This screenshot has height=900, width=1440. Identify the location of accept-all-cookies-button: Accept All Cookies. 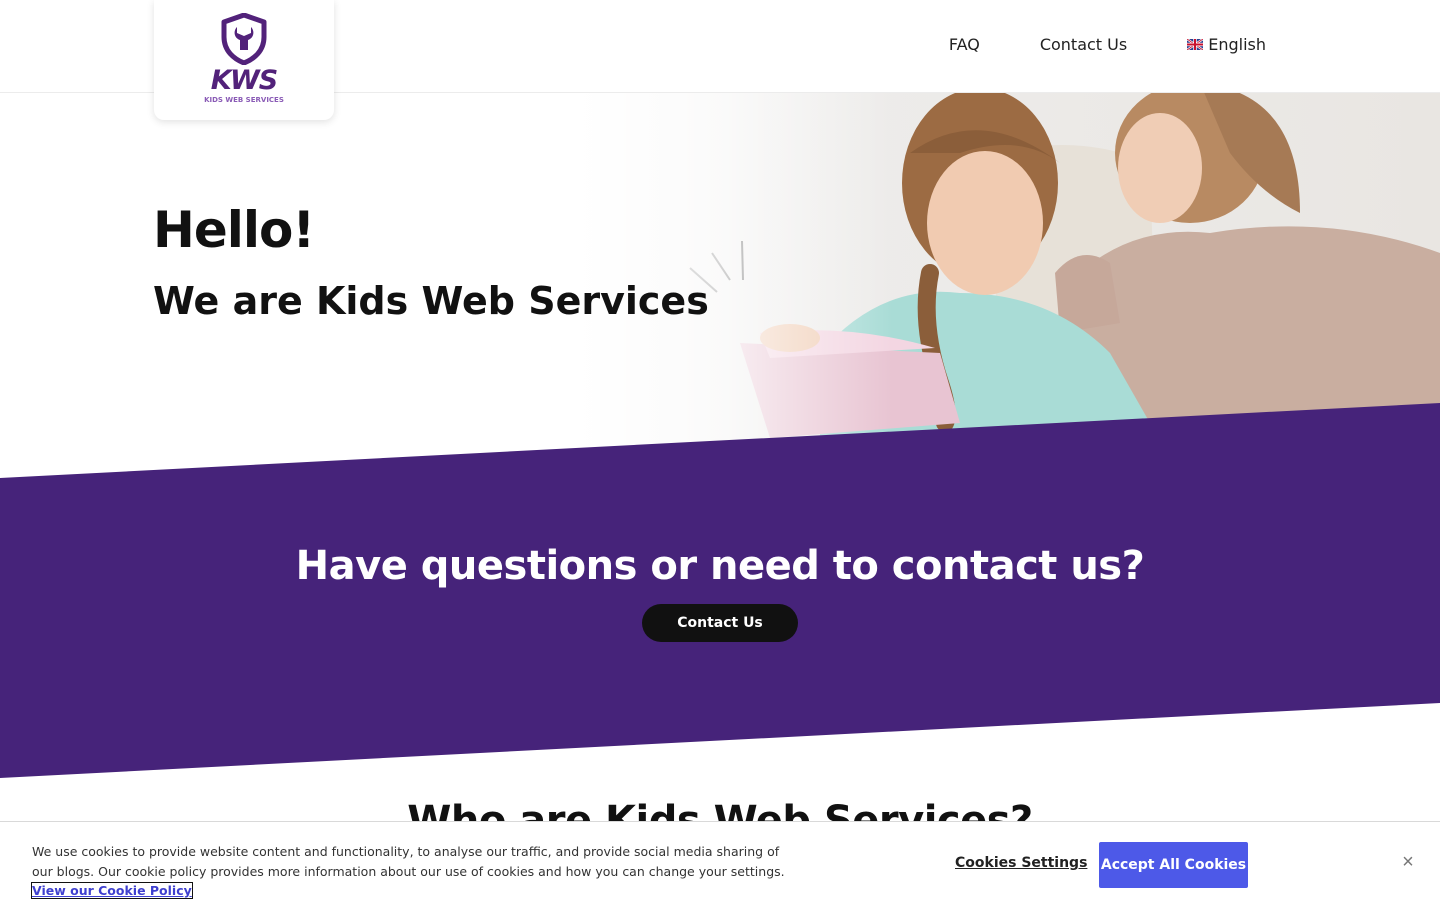
(1173, 865).